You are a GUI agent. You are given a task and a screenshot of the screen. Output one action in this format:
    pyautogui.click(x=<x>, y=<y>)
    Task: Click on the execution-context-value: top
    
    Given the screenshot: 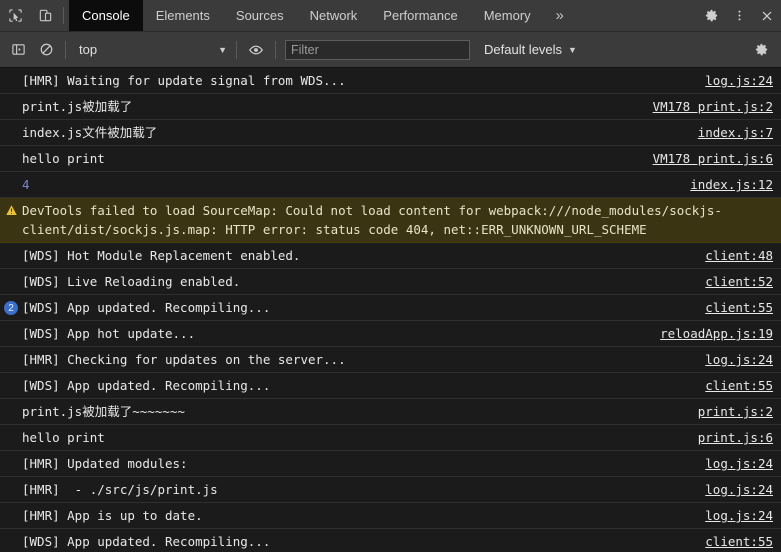 What is the action you would take?
    pyautogui.click(x=88, y=49)
    